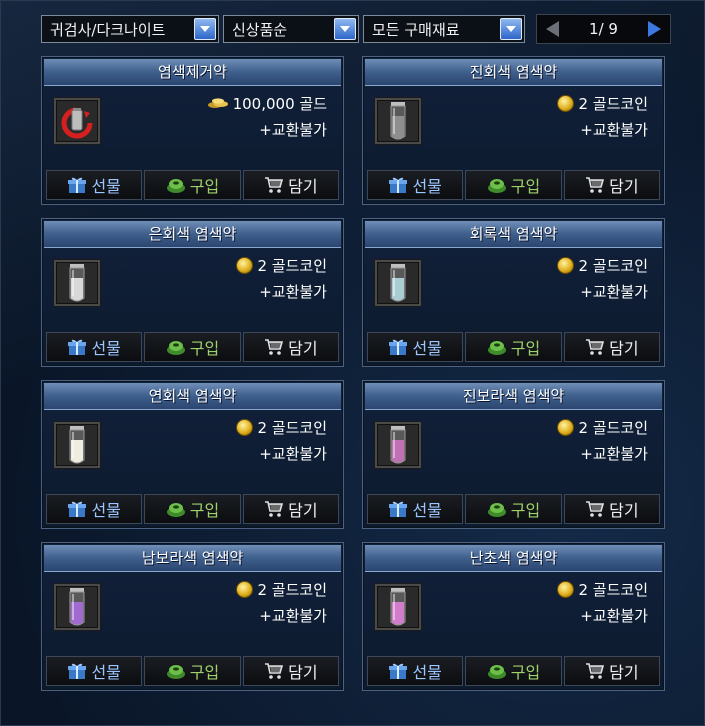 This screenshot has height=726, width=705. I want to click on shop-item-card: 회록색 염색약 2 골드코인 +교환불가 선물 구입 담기, so click(513, 292).